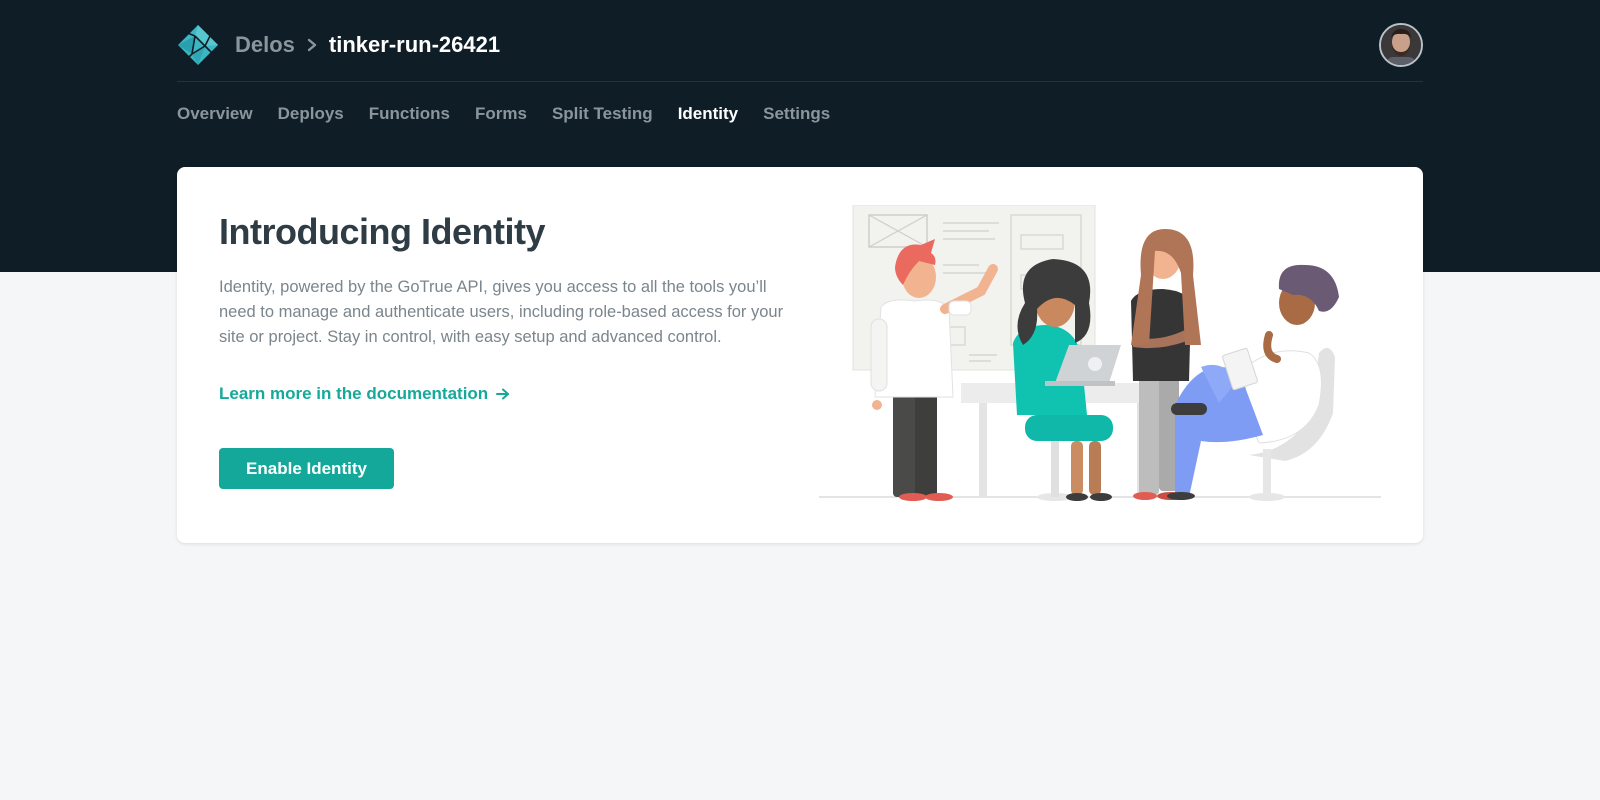  Describe the element at coordinates (382, 231) in the screenshot. I see `intro-title: Introducing Identity` at that location.